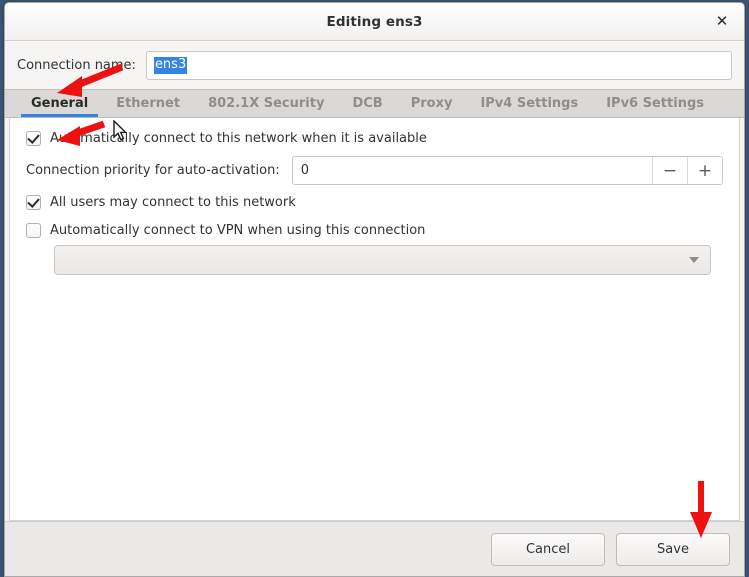 The height and width of the screenshot is (577, 749). What do you see at coordinates (438, 65) in the screenshot?
I see `connection-name-input: ens3` at bounding box center [438, 65].